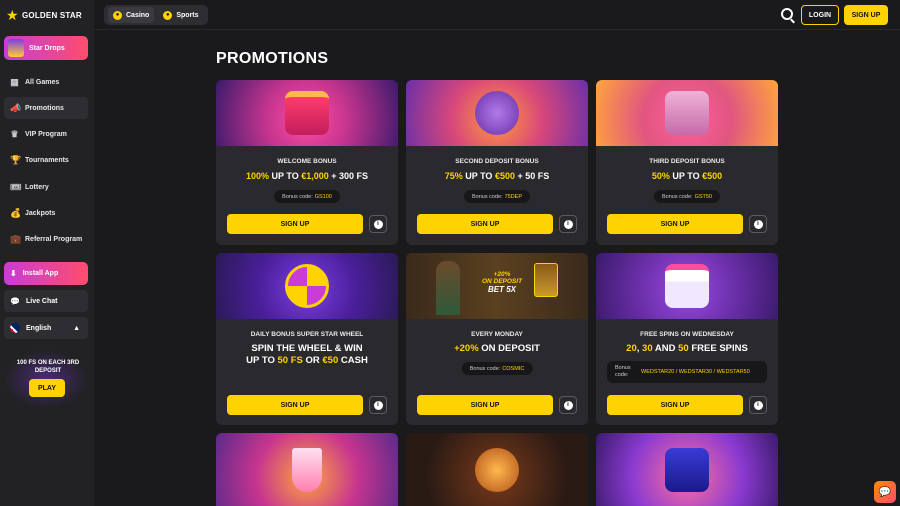  Describe the element at coordinates (46, 187) in the screenshot. I see `sidebar-item-lottery: 🎟 Lottery` at that location.